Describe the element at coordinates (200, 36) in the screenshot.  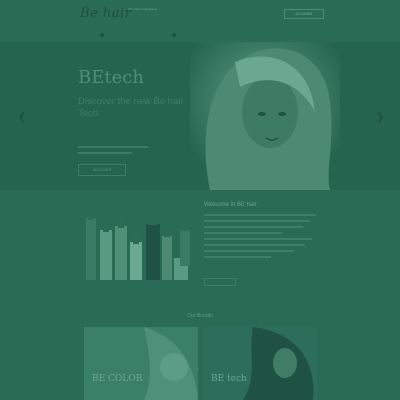
I see `main-nav` at that location.